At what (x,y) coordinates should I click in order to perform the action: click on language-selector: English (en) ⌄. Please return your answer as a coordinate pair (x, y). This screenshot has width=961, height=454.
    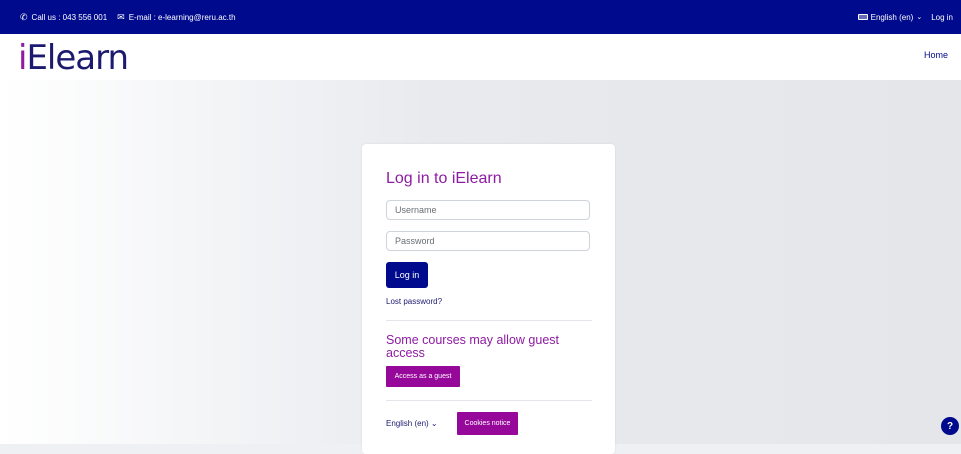
    Looking at the image, I should click on (894, 17).